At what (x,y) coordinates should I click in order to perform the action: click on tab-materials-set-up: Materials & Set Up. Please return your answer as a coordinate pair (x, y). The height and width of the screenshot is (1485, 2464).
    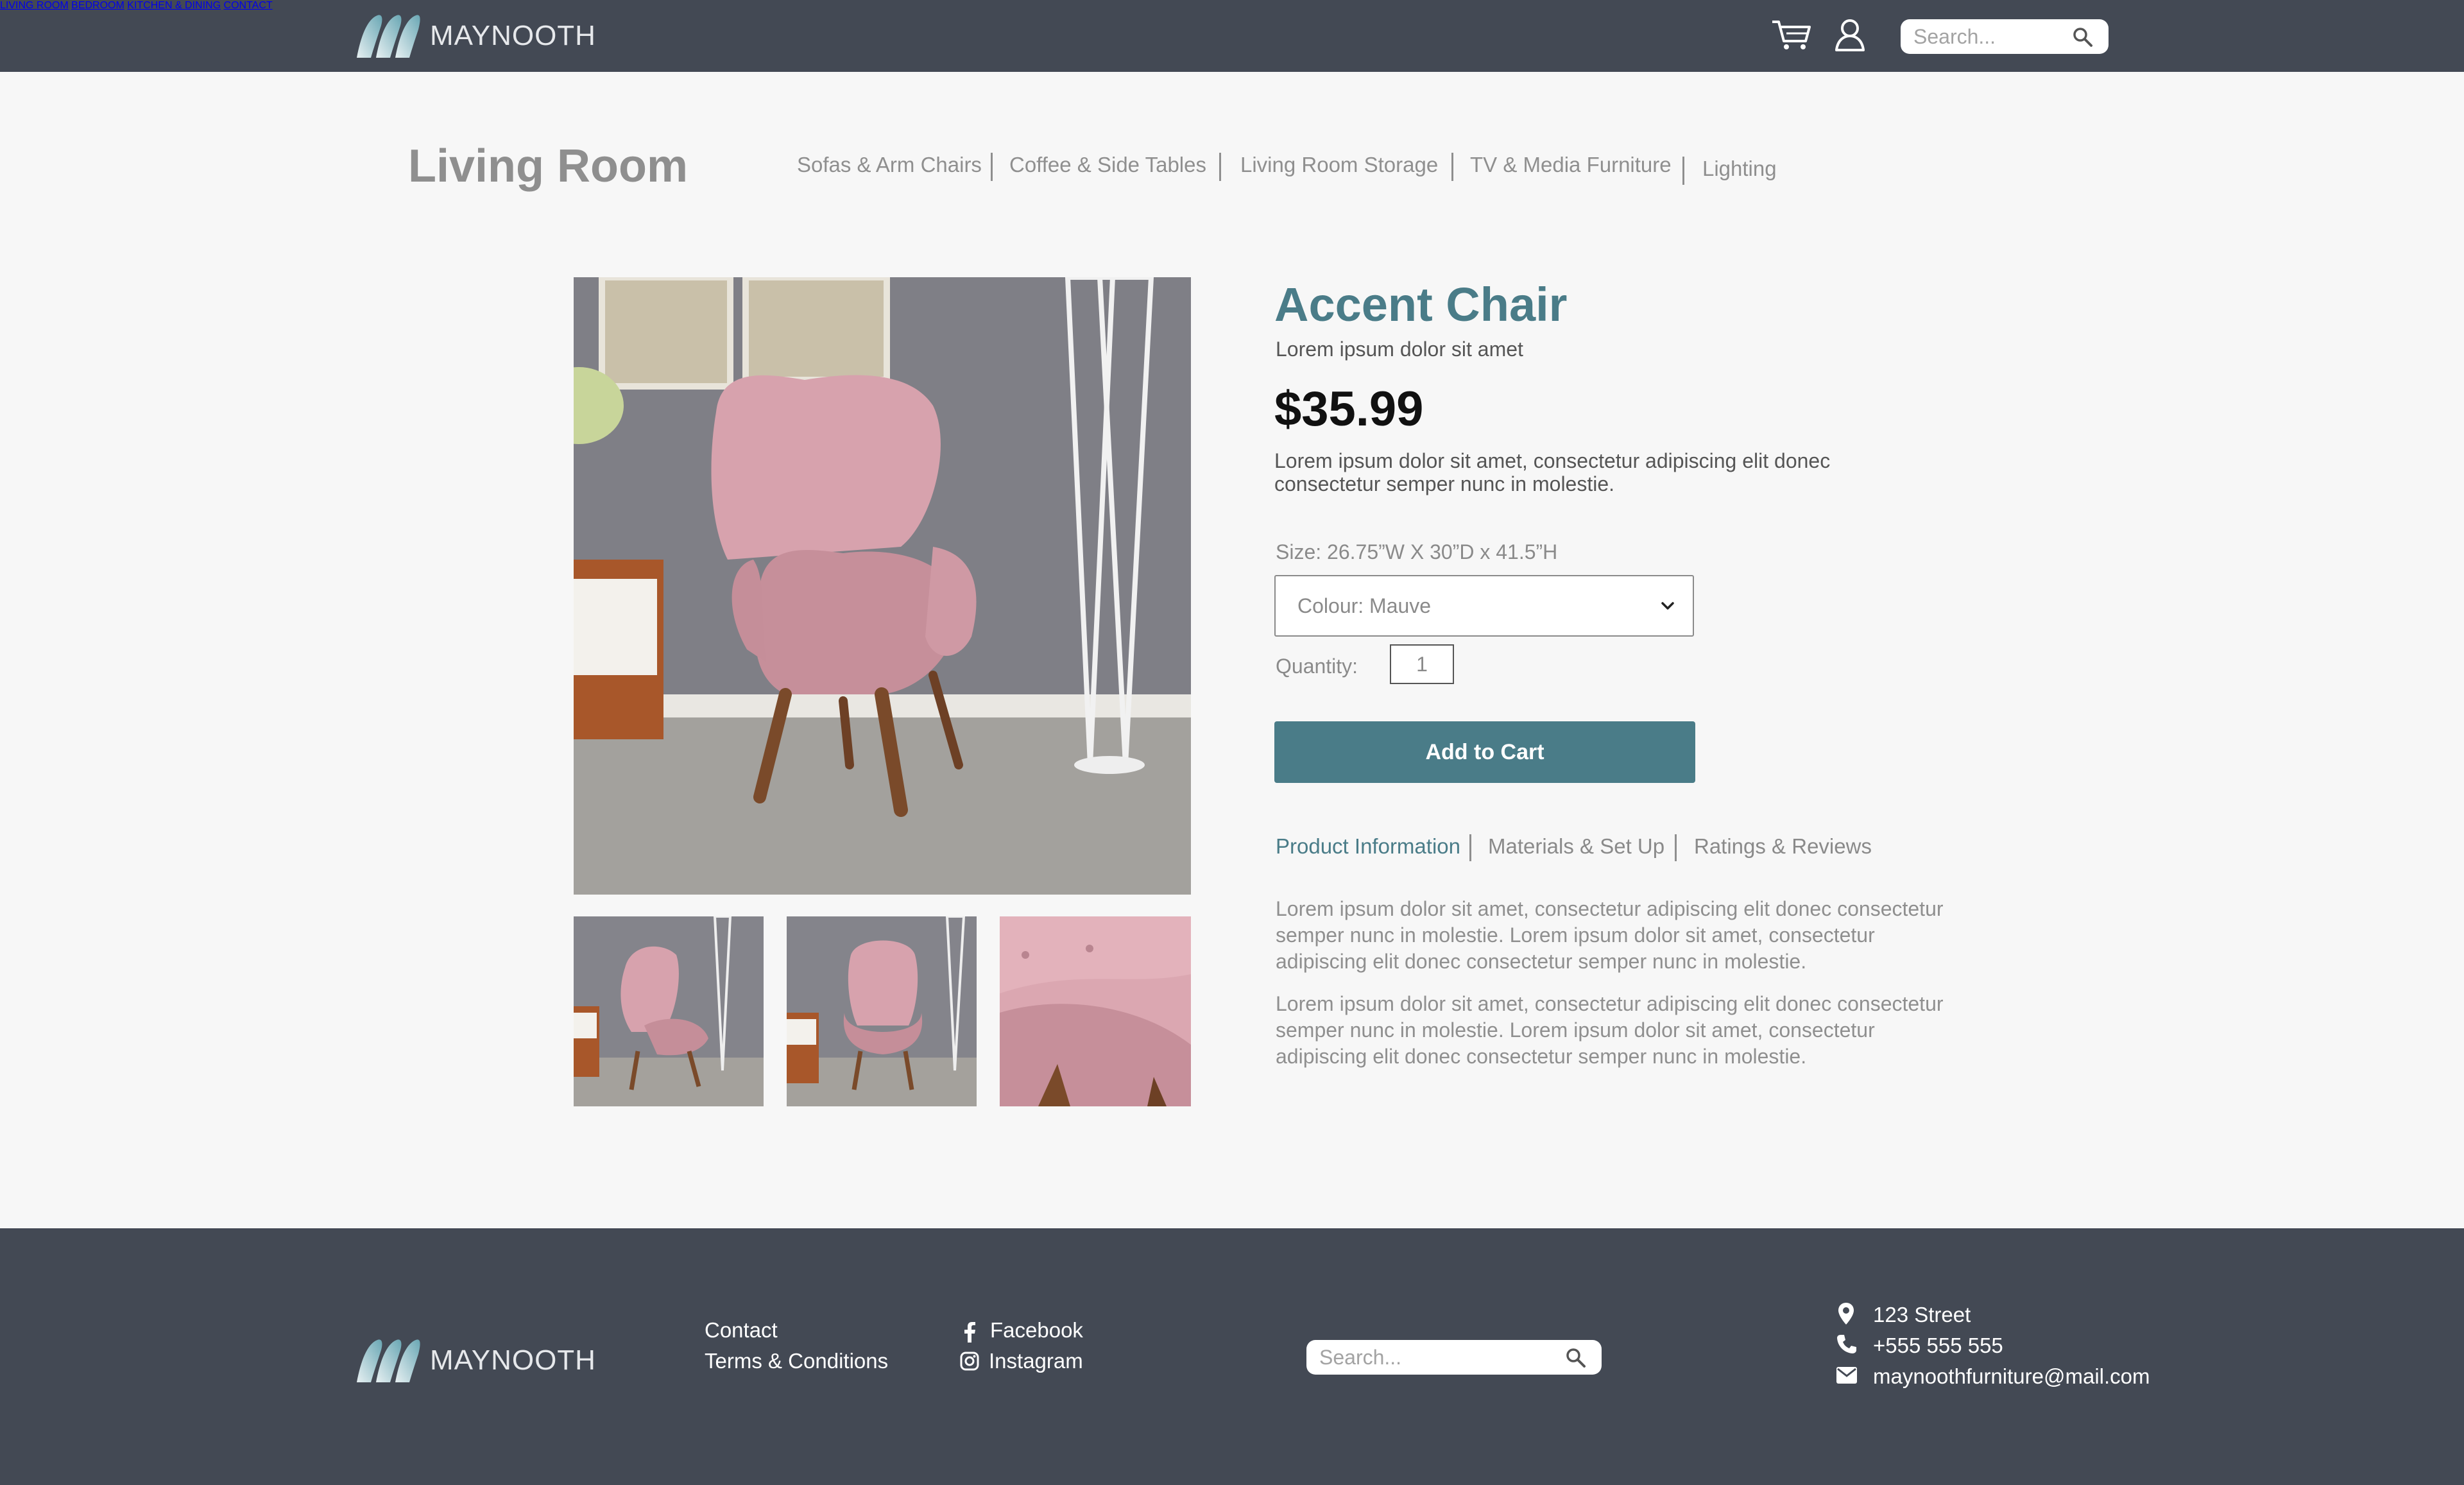
    Looking at the image, I should click on (1576, 846).